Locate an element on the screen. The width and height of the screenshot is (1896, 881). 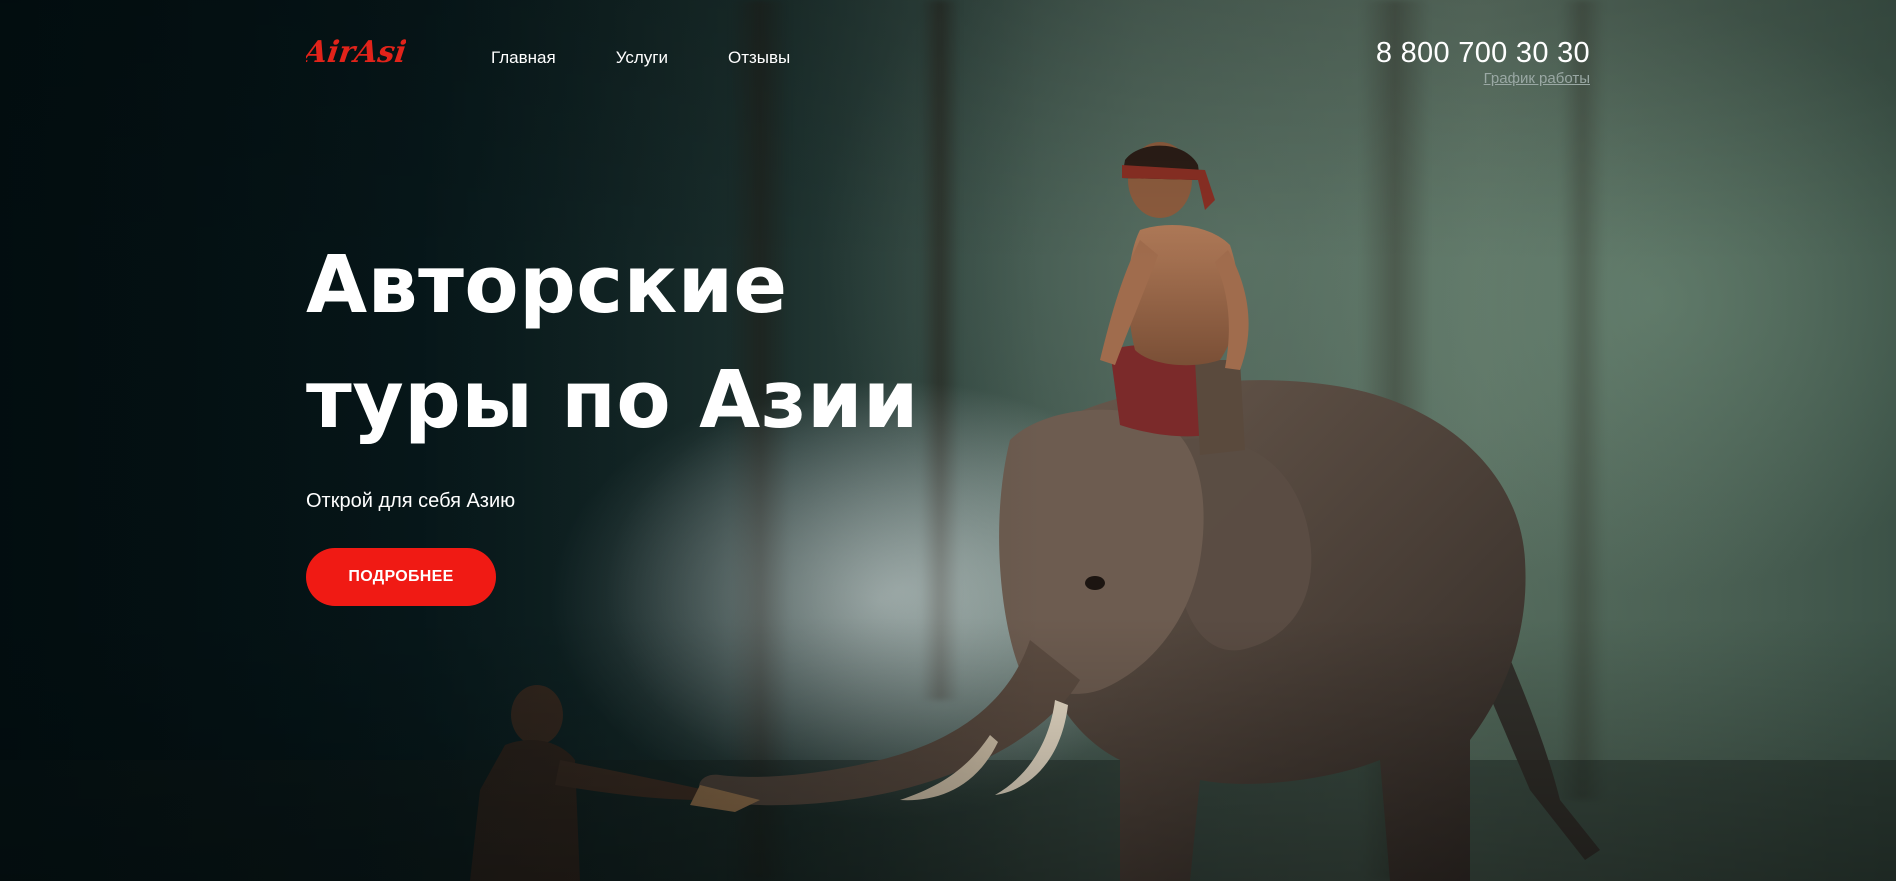
main-navigation: Главная Услуги Отзывы is located at coordinates (640, 58).